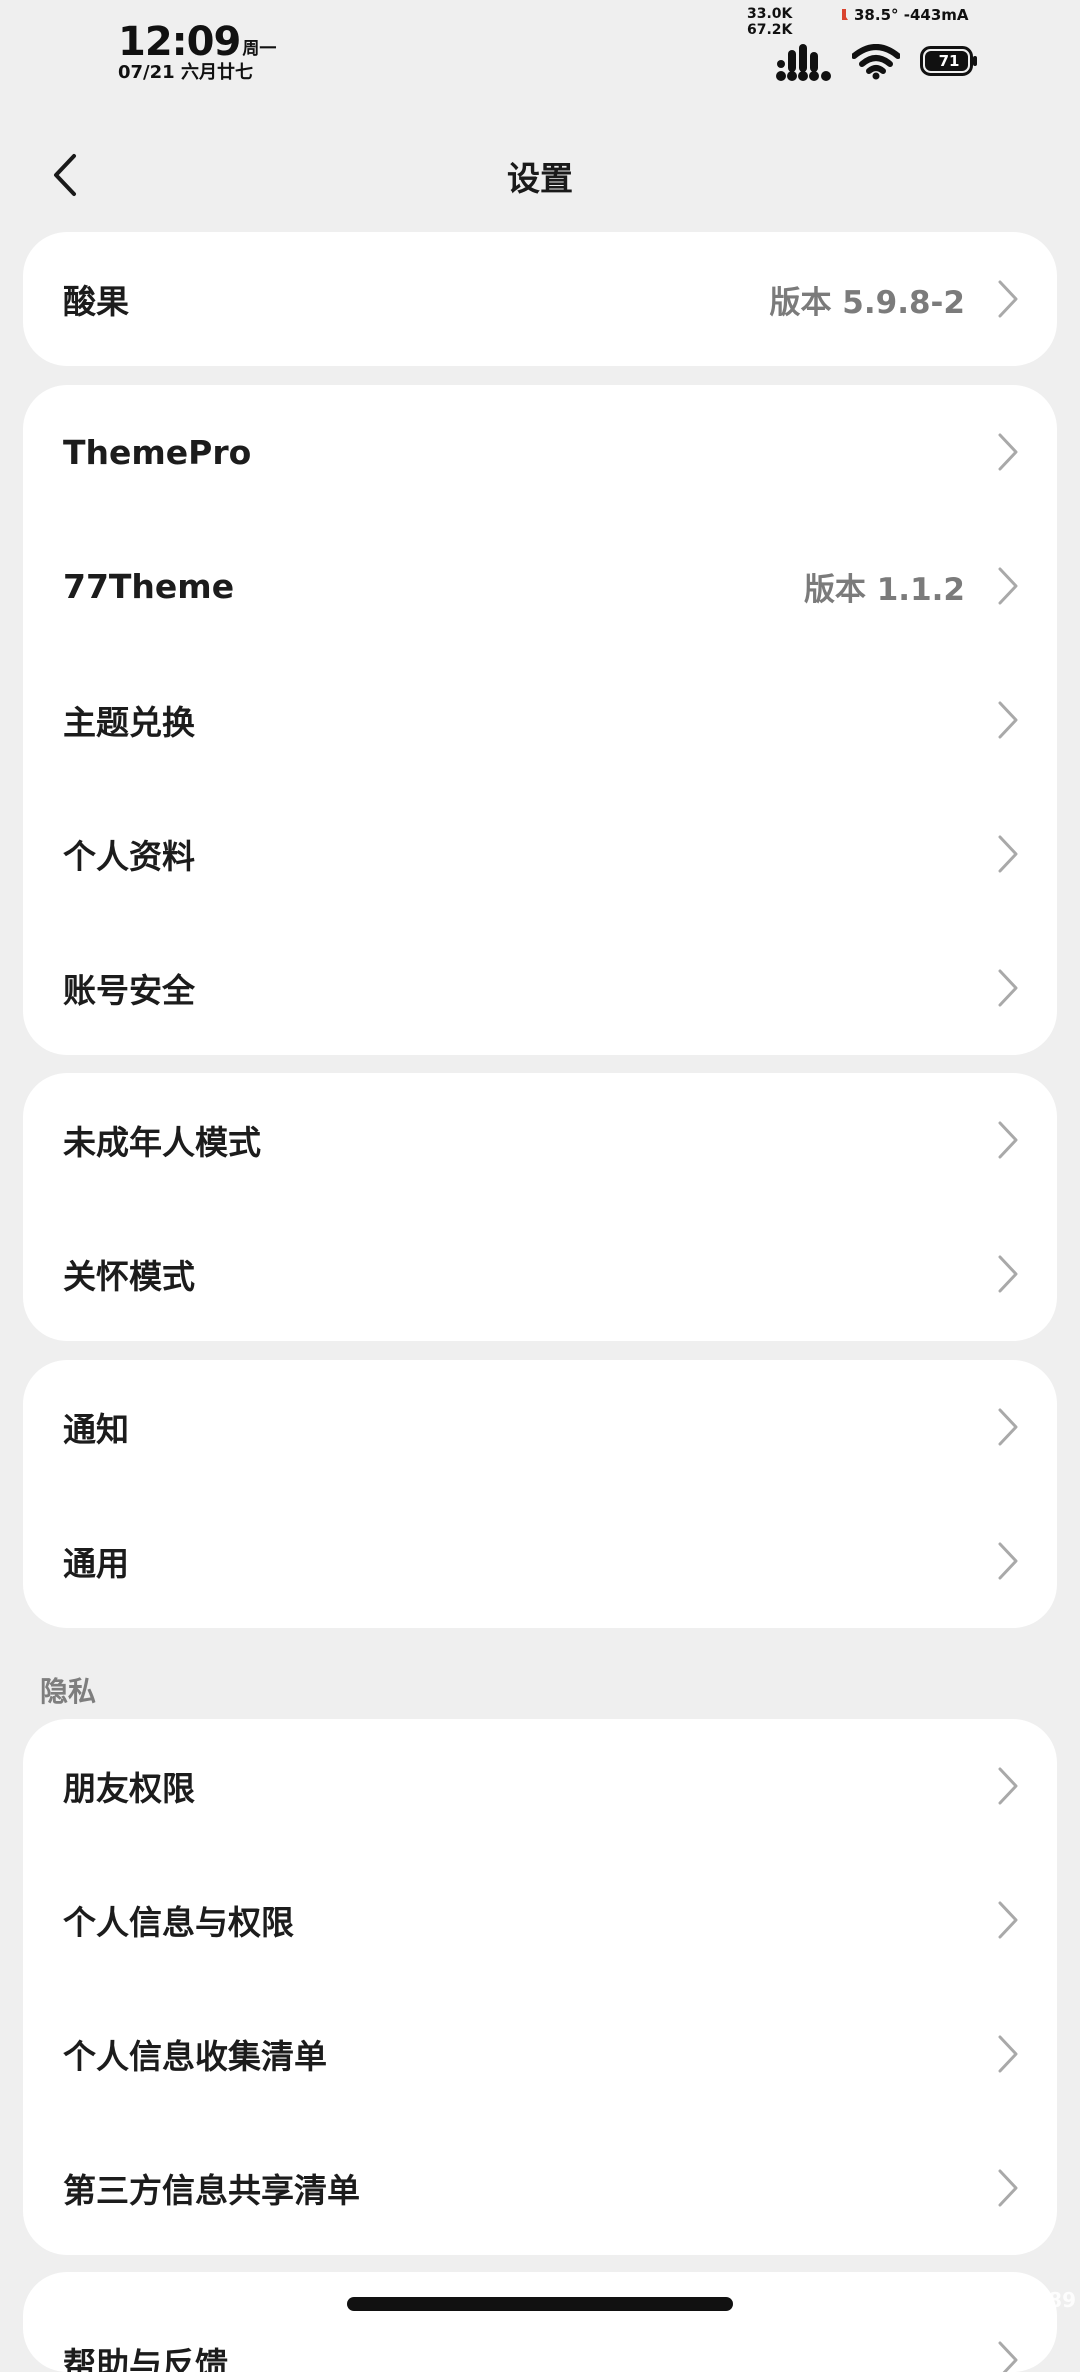  What do you see at coordinates (129, 1788) in the screenshot?
I see `row-label: 朋友权限` at bounding box center [129, 1788].